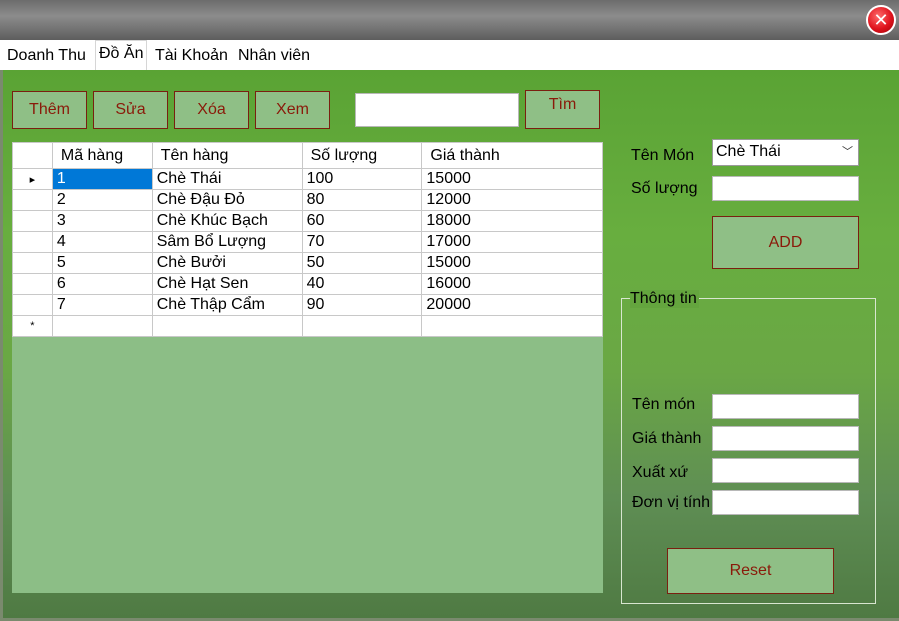 This screenshot has width=899, height=621. Describe the element at coordinates (362, 242) in the screenshot. I see `cell-so-luong: 70` at that location.